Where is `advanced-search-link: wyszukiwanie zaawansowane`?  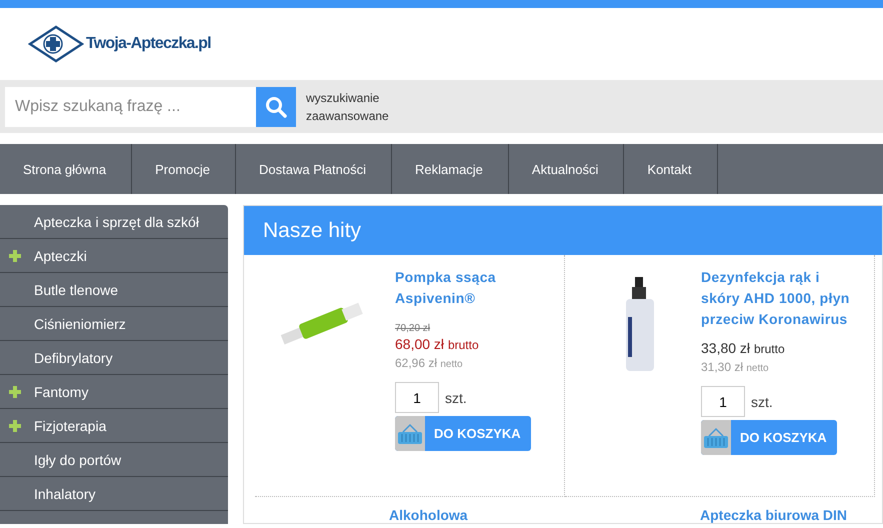 advanced-search-link: wyszukiwanie zaawansowane is located at coordinates (347, 106).